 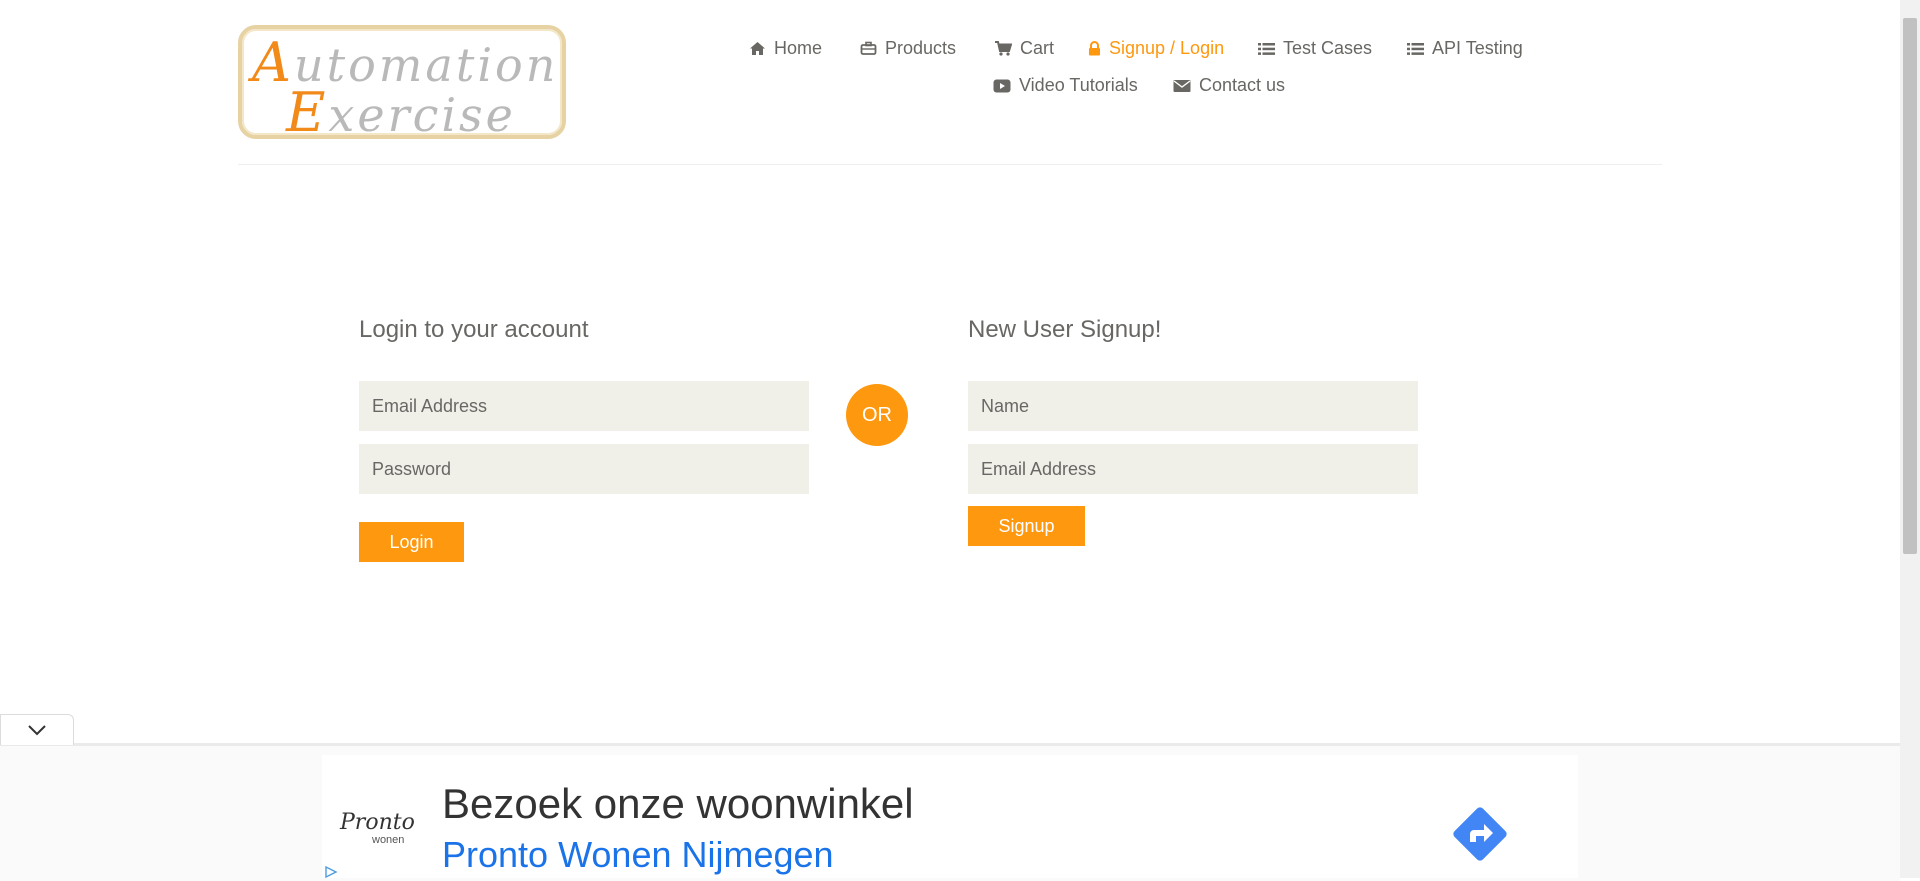 I want to click on ad-headline: Bezoek onze woonwinkel, so click(x=678, y=804).